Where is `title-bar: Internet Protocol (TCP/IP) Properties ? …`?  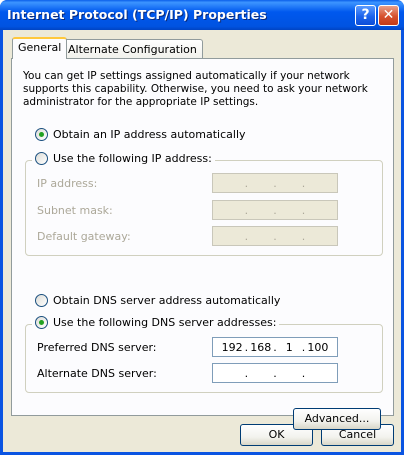
title-bar: Internet Protocol (TCP/IP) Properties ? … is located at coordinates (202, 15).